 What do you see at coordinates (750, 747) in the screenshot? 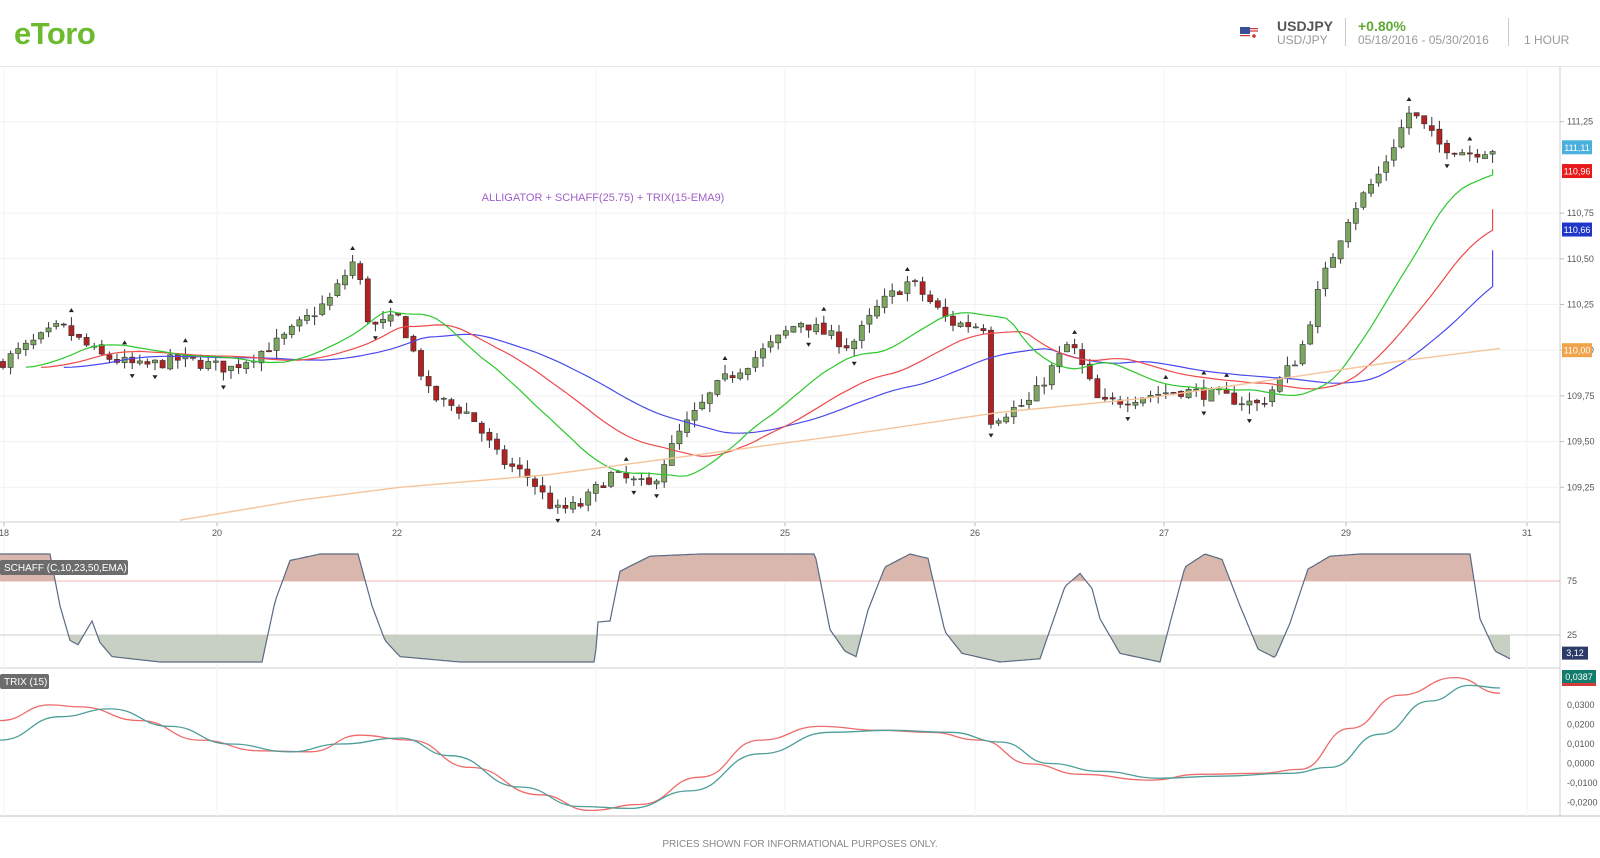
I see `trix-signal-line` at bounding box center [750, 747].